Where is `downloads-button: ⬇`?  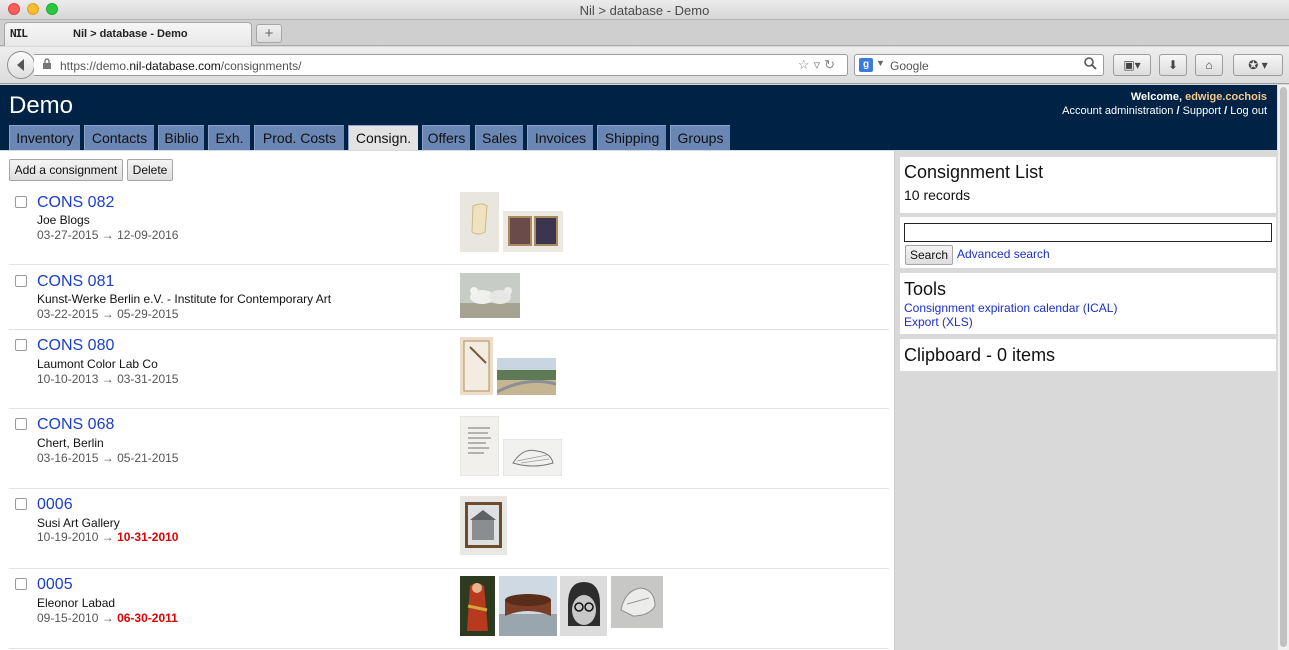
downloads-button: ⬇ is located at coordinates (1173, 65).